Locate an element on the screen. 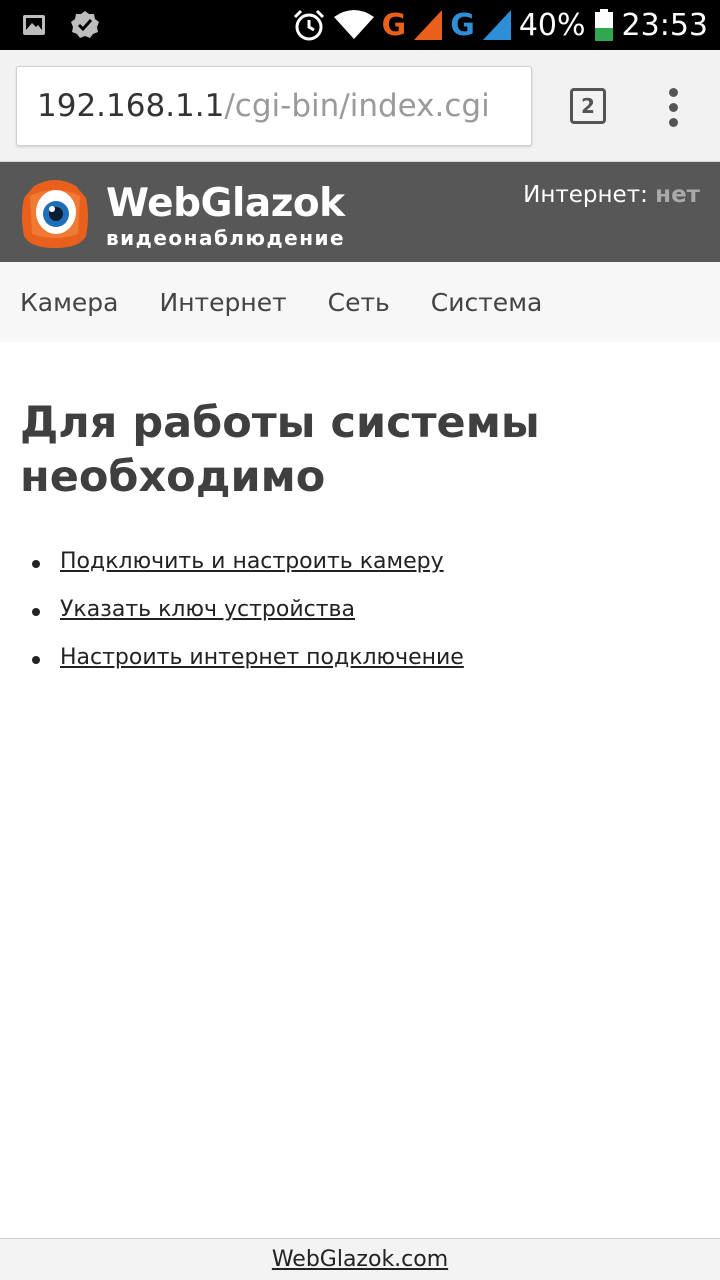  device-key-link: Указать ключ устройства is located at coordinates (207, 609).